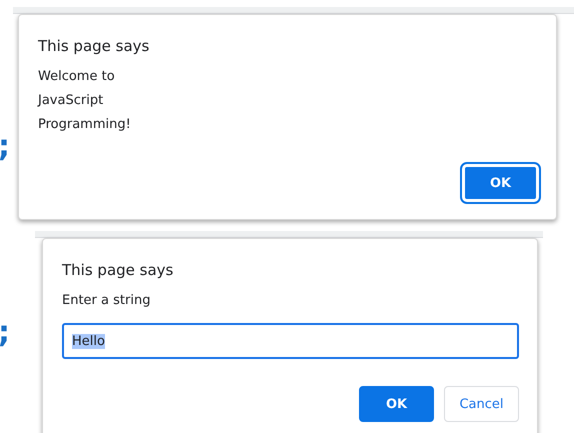  What do you see at coordinates (84, 101) in the screenshot?
I see `dialog-message: Welcome to JavaScript Programming!` at bounding box center [84, 101].